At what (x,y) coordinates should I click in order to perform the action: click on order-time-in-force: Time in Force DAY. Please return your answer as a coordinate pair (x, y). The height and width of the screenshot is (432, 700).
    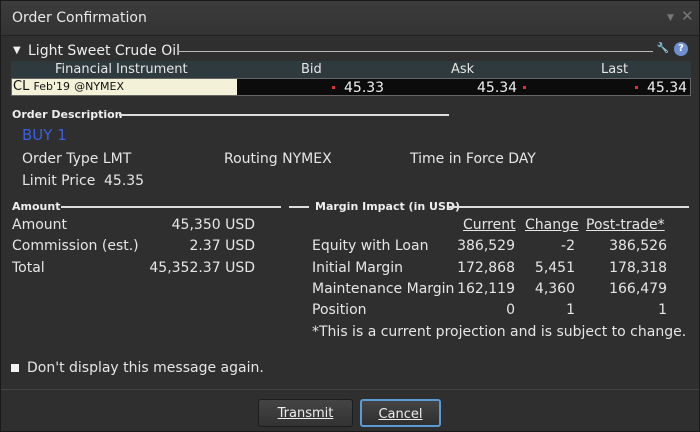
    Looking at the image, I should click on (473, 159).